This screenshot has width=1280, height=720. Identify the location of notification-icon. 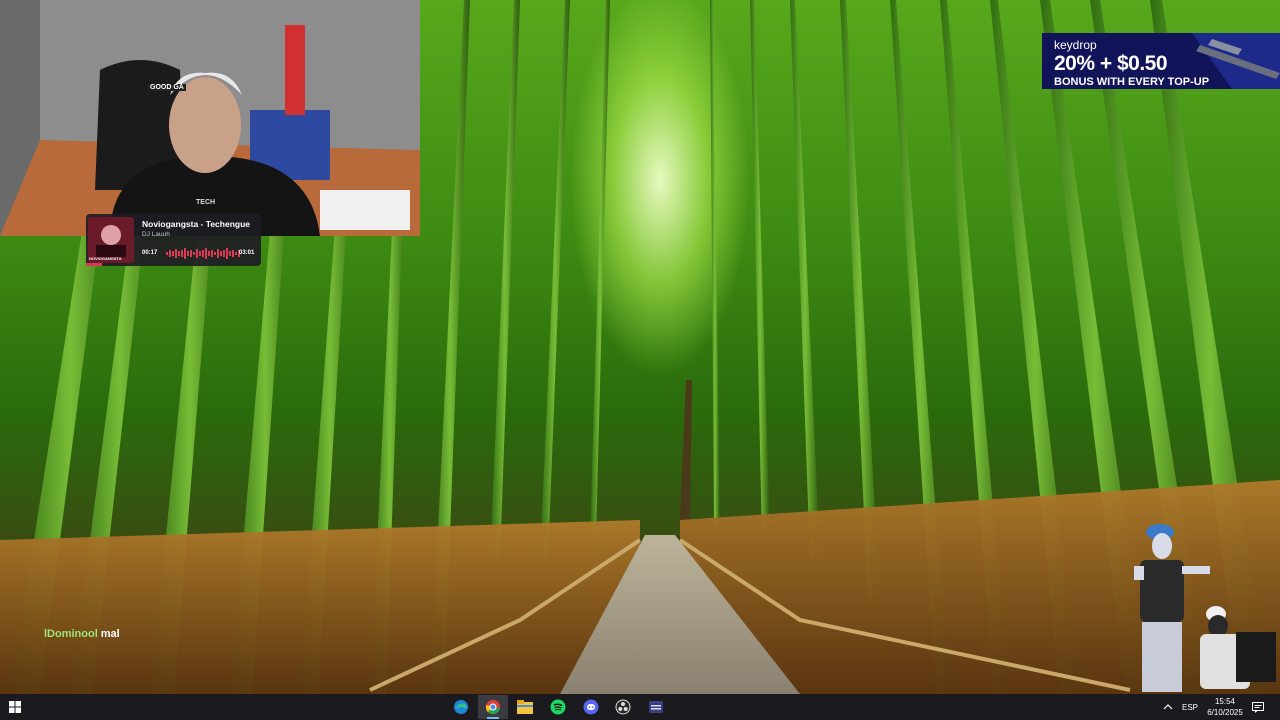
(1258, 707).